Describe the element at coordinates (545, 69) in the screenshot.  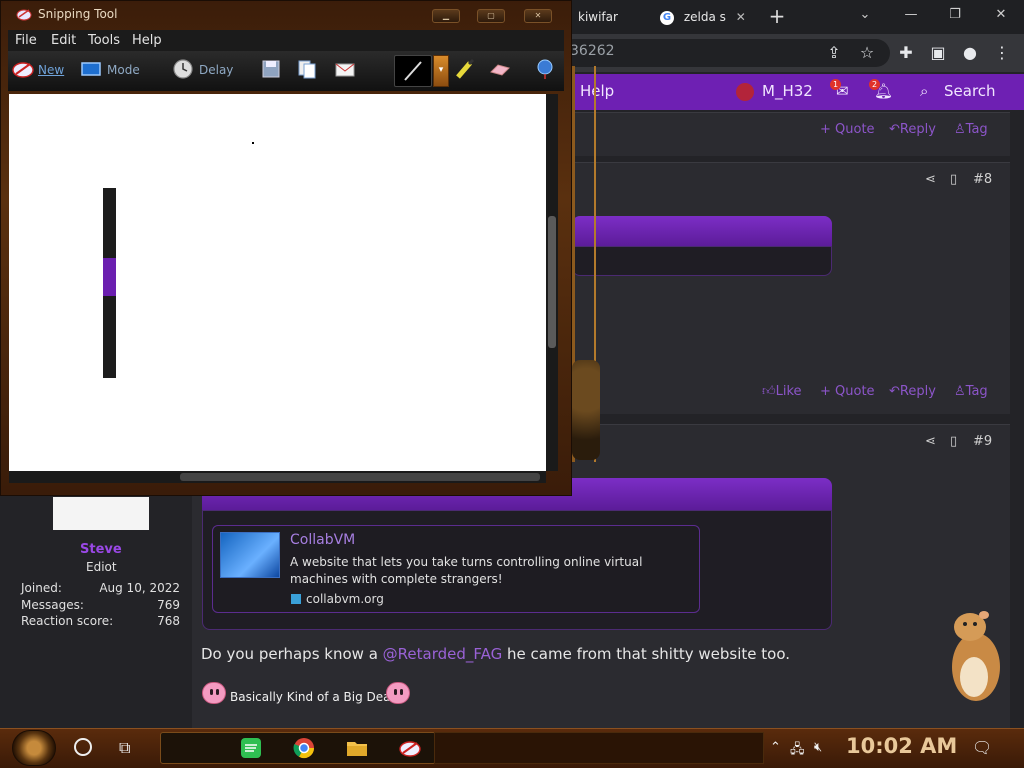
I see `balloon-icon` at that location.